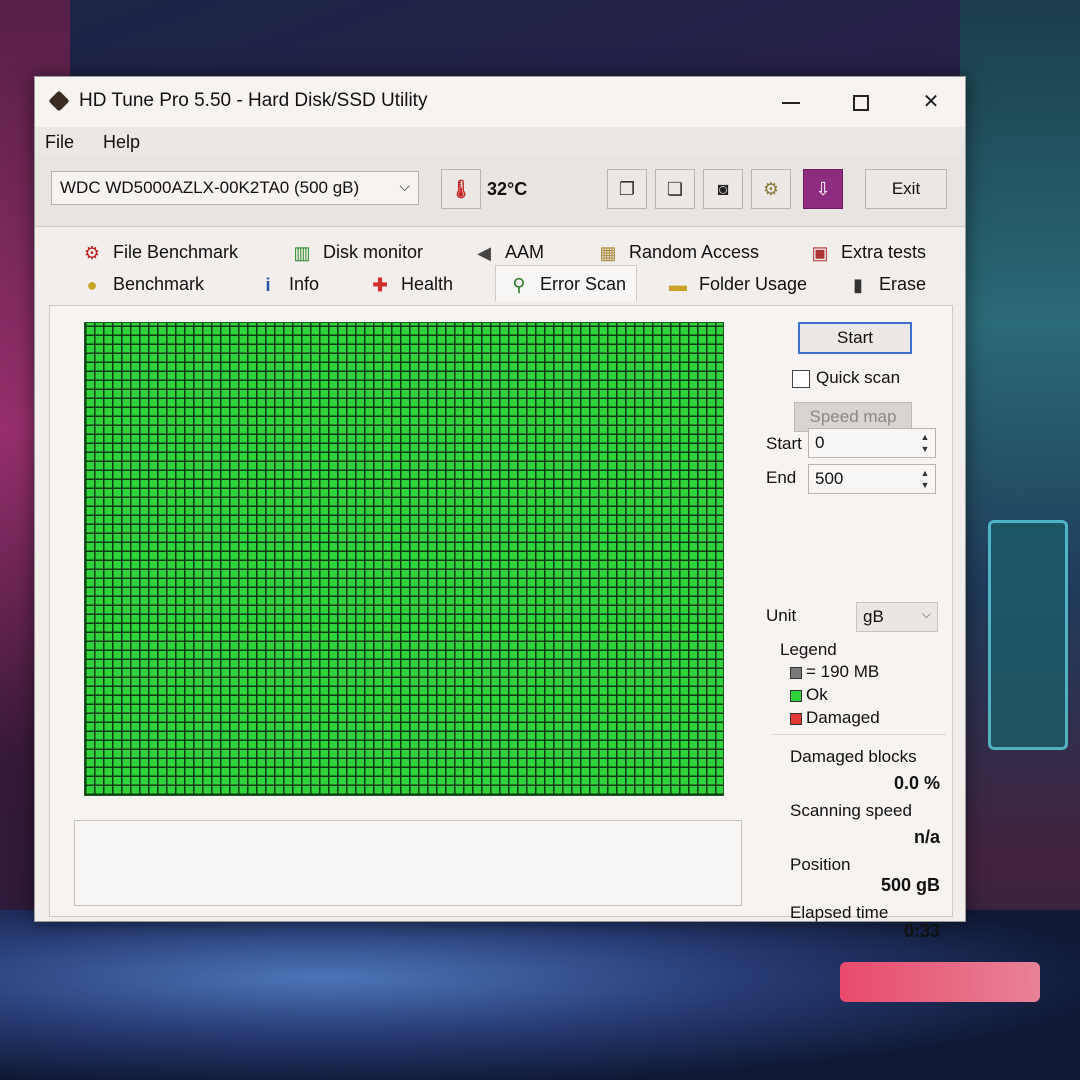  I want to click on tab-error-scan: ⚲ Error Scan, so click(566, 283).